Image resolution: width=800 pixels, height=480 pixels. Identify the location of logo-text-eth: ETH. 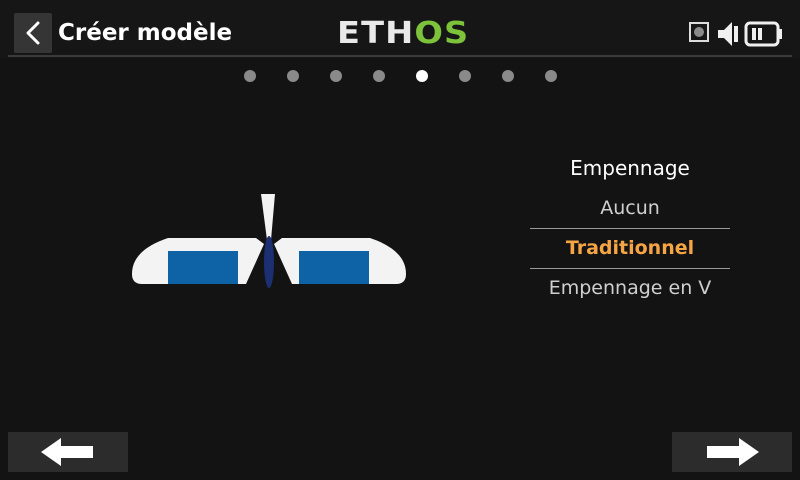
(376, 33).